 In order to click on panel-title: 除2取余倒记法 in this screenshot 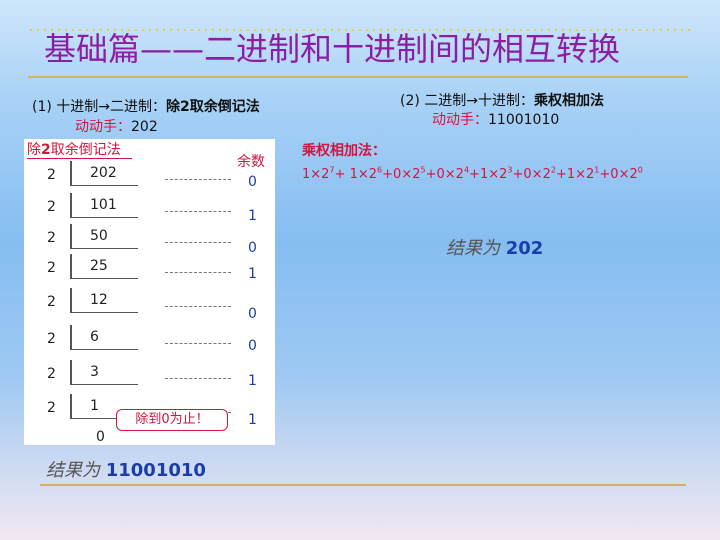, I will do `click(74, 149)`.